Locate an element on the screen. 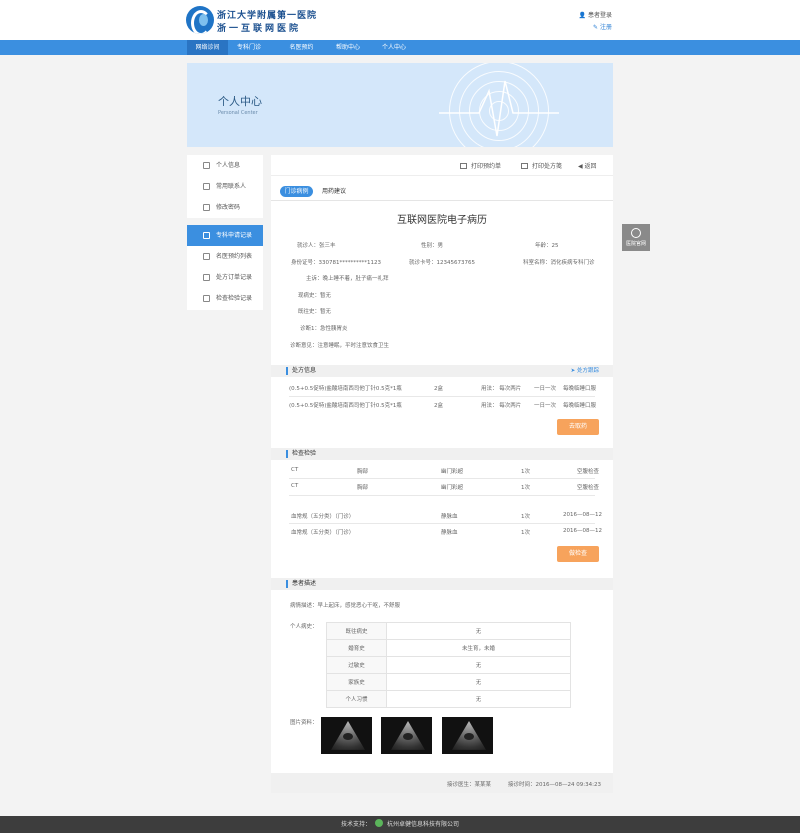 This screenshot has height=833, width=800. exam-part: 胸部 is located at coordinates (363, 472).